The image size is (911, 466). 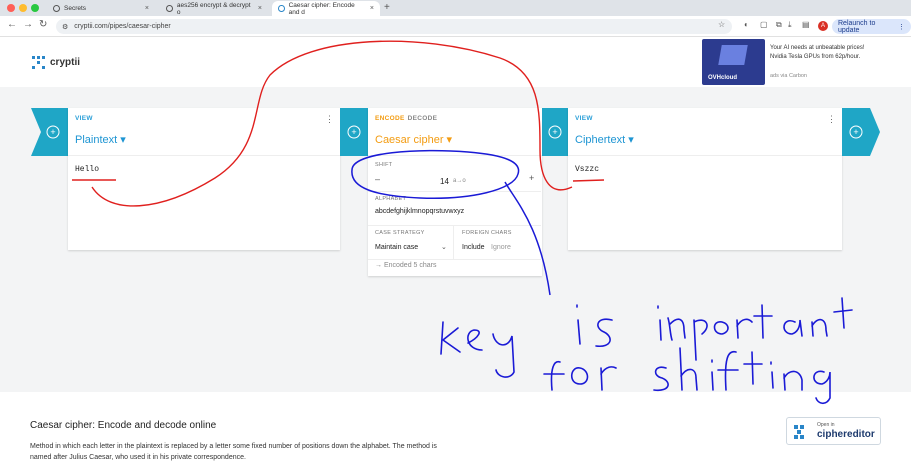 I want to click on site-settings-icon: ⚙, so click(x=65, y=27).